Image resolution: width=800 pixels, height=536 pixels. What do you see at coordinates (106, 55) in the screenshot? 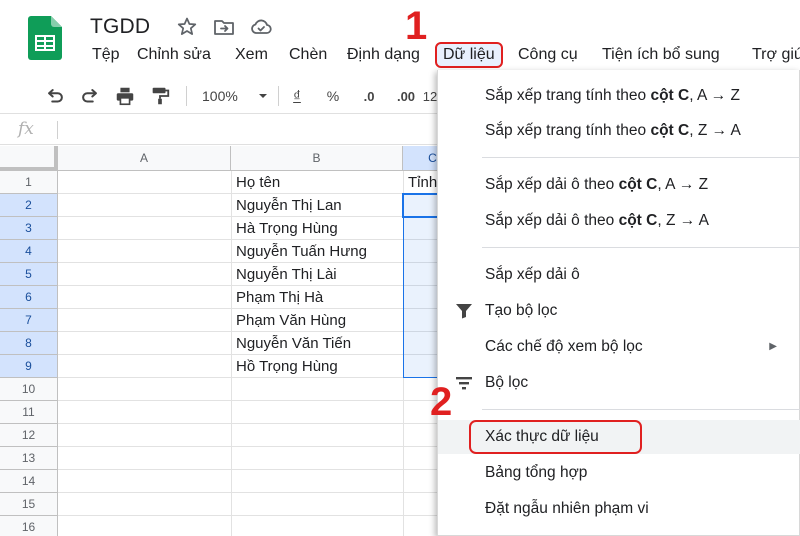
I see `menu-file: Tệp` at bounding box center [106, 55].